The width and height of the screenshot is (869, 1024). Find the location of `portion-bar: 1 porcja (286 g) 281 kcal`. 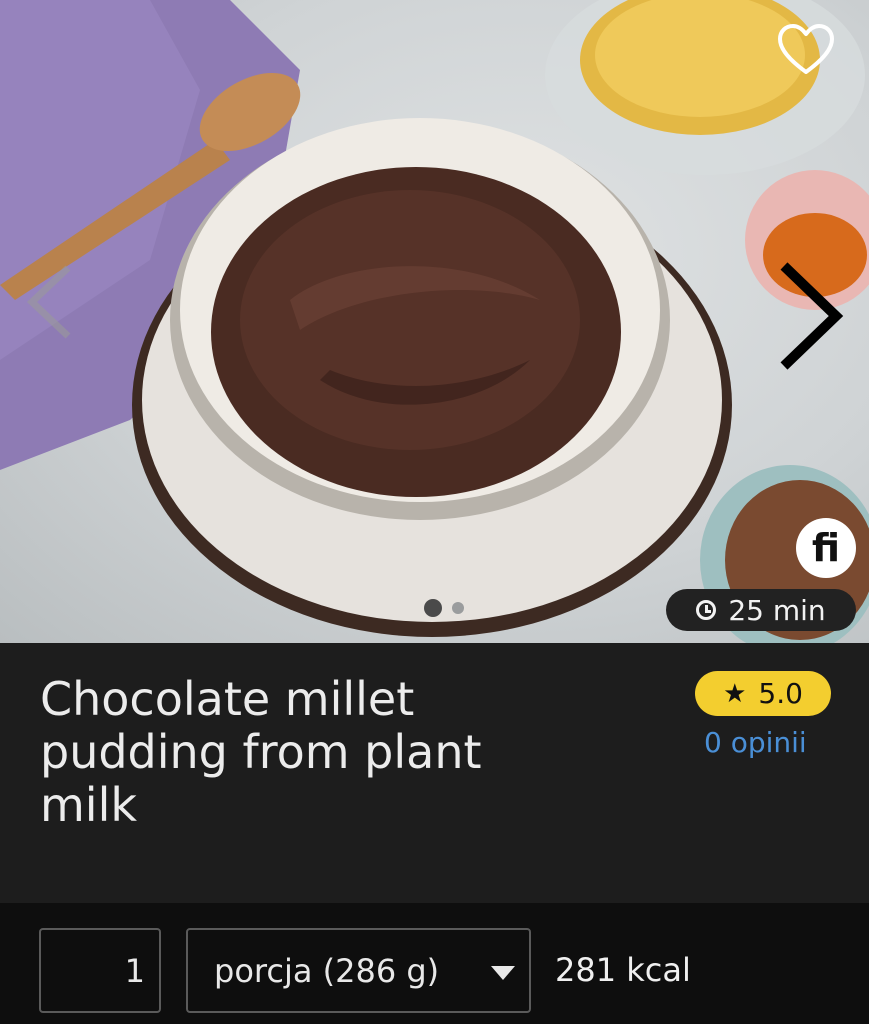

portion-bar: 1 porcja (286 g) 281 kcal is located at coordinates (434, 963).